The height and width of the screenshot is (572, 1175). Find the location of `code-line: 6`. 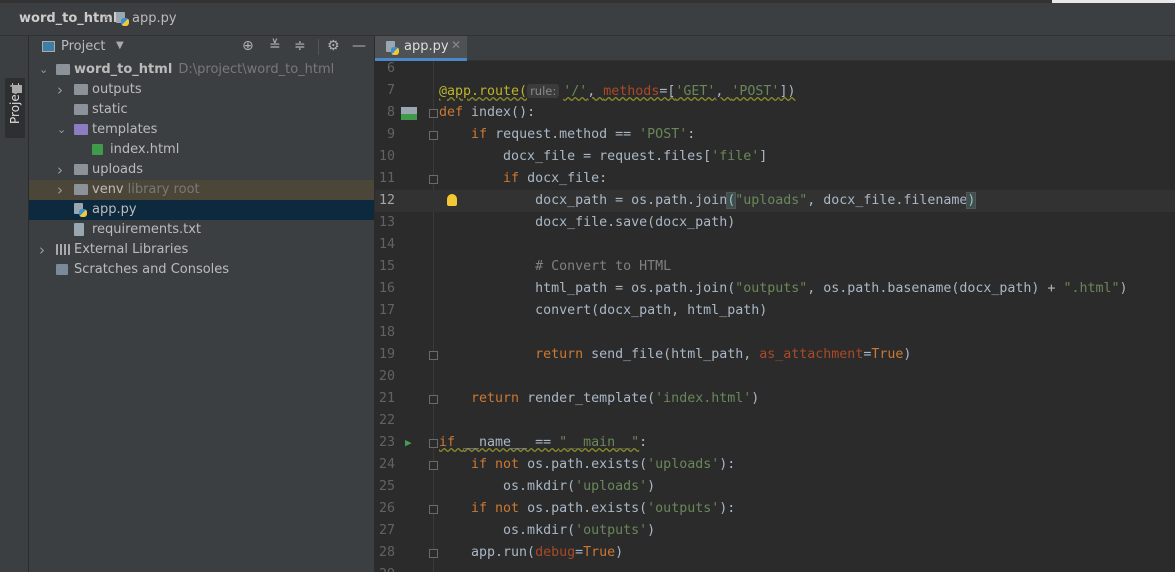

code-line: 6 is located at coordinates (775, 70).